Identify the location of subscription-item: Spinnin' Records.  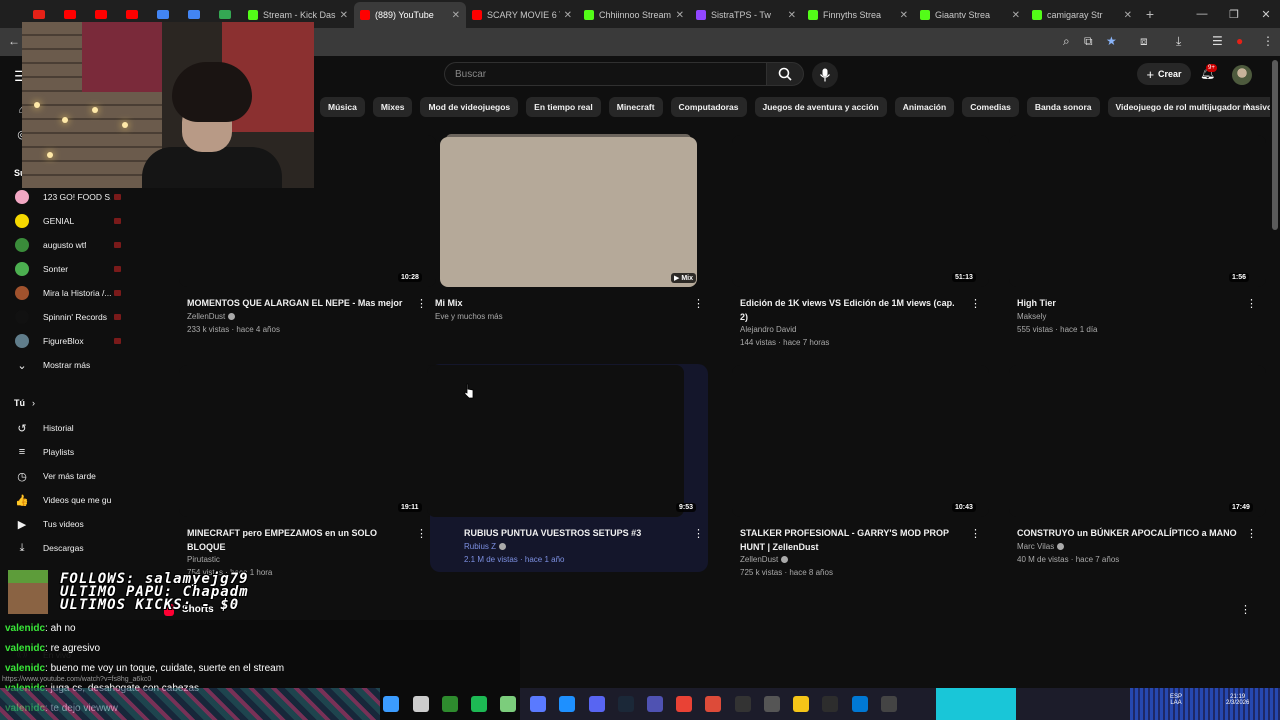
(70, 317).